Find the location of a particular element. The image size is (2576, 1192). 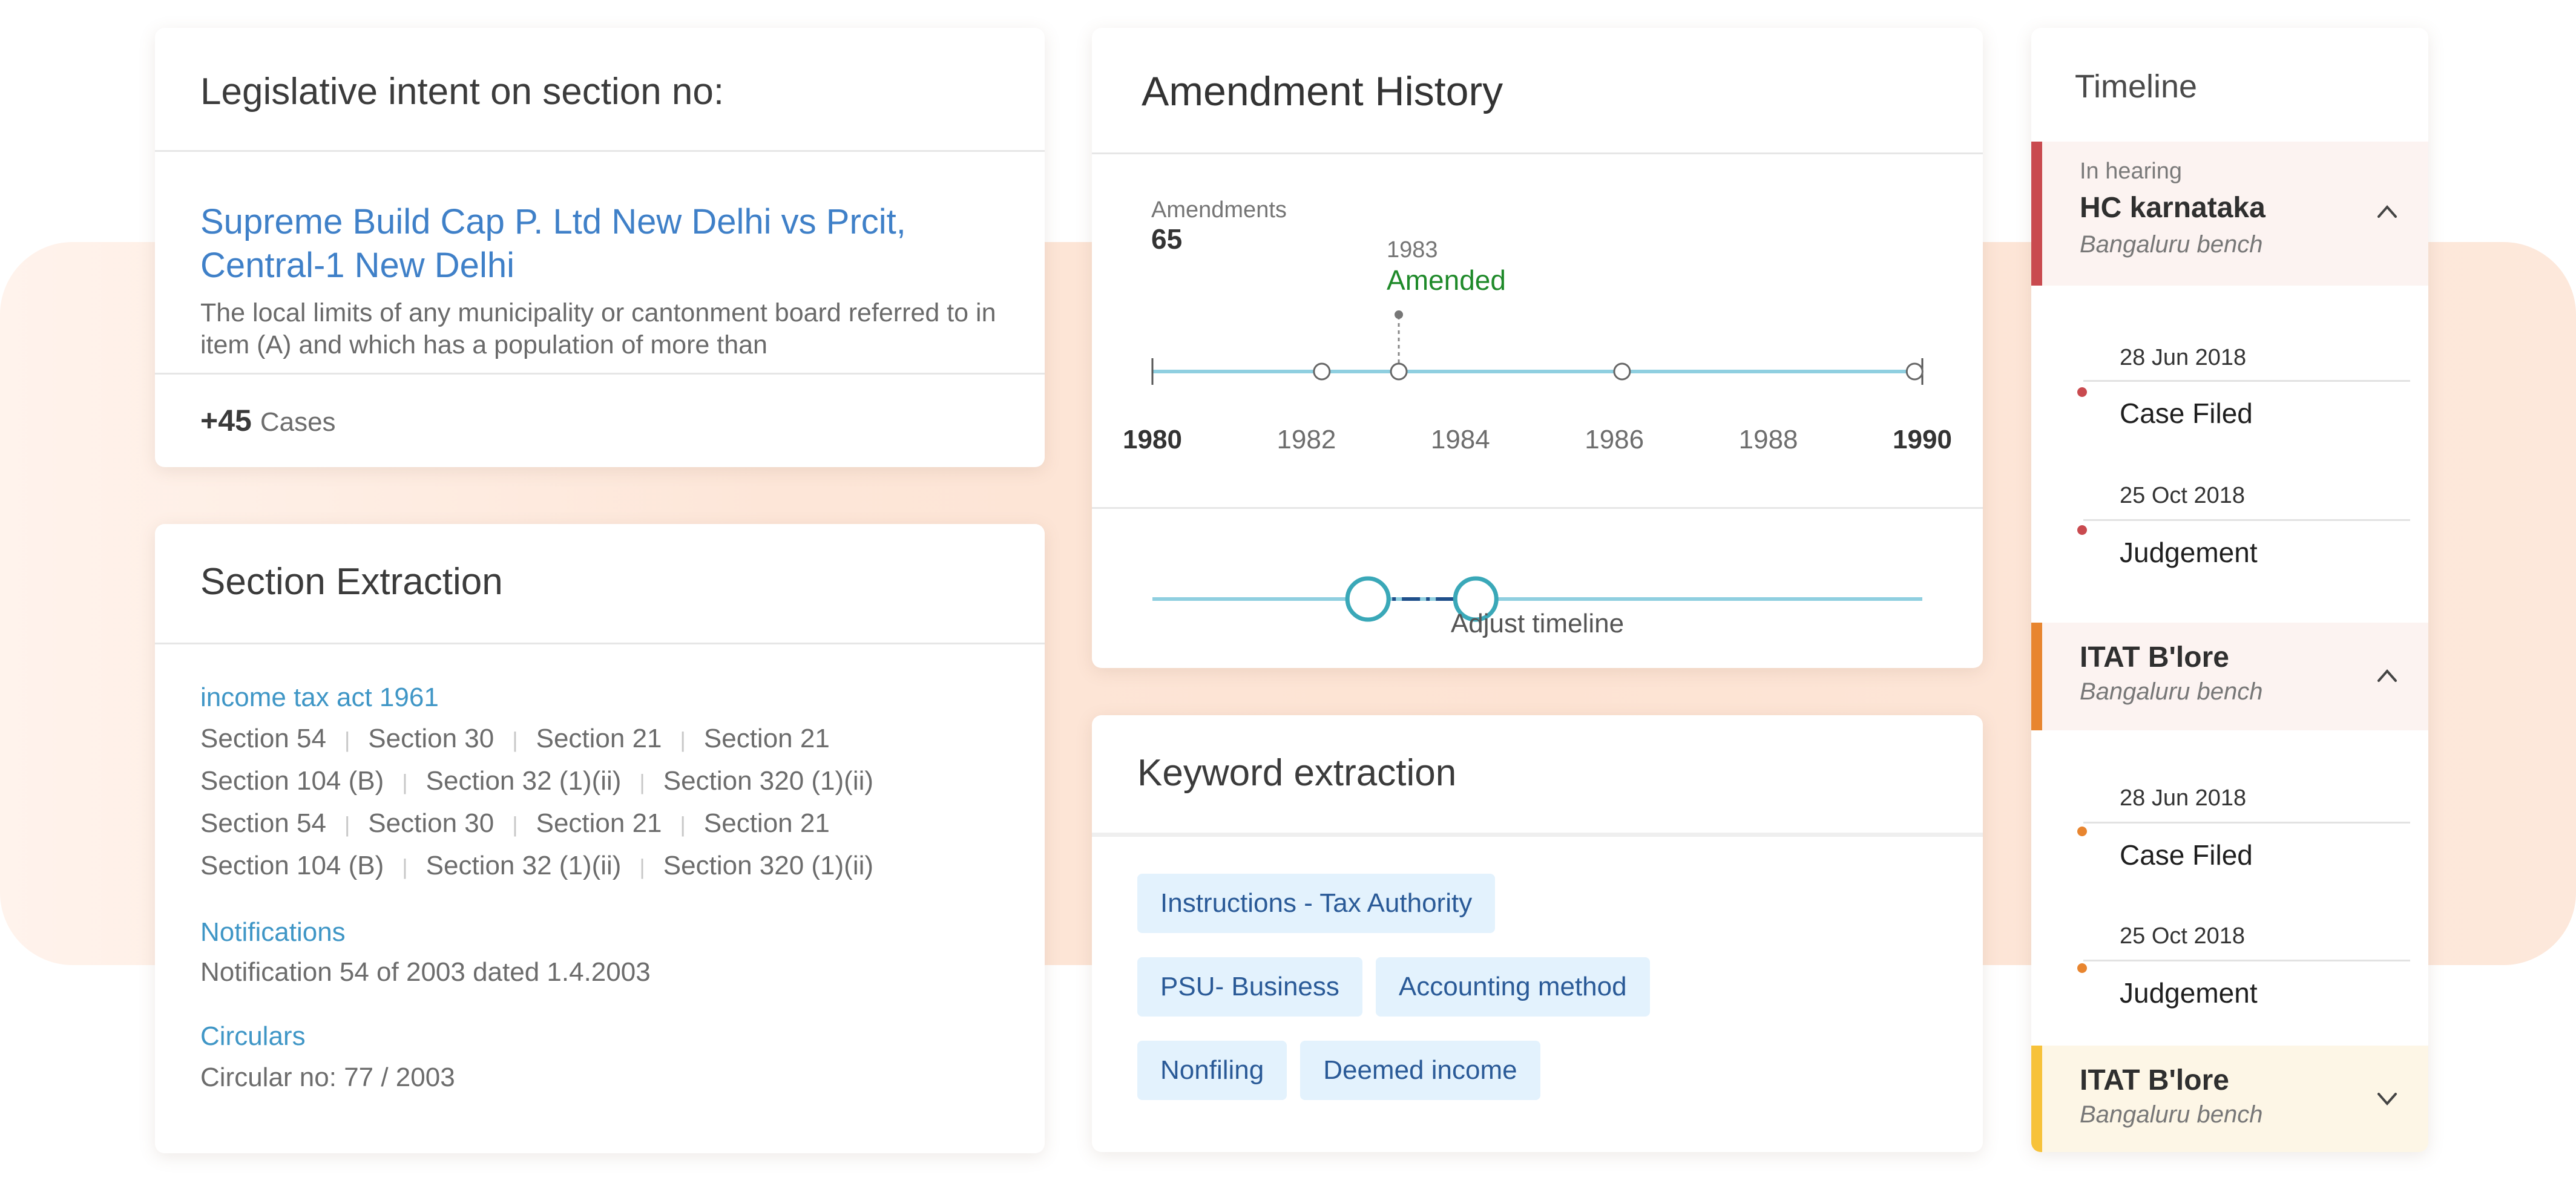

keyword-extraction-title: Keyword extraction is located at coordinates (1297, 773).